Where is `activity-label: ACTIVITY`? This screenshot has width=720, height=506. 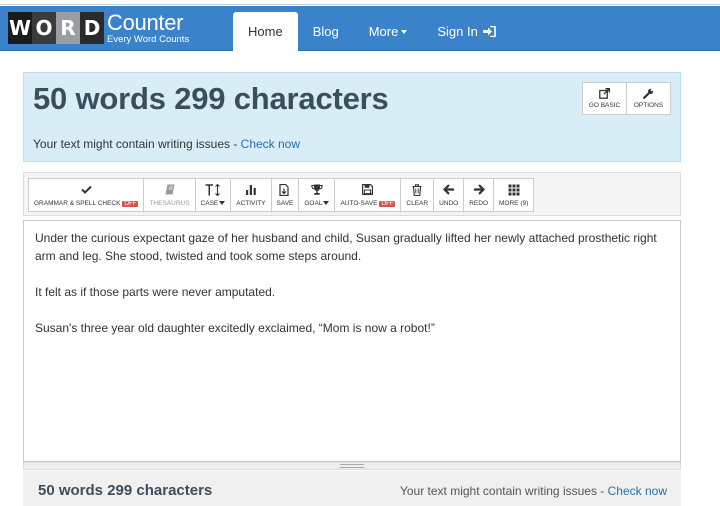
activity-label: ACTIVITY is located at coordinates (251, 203).